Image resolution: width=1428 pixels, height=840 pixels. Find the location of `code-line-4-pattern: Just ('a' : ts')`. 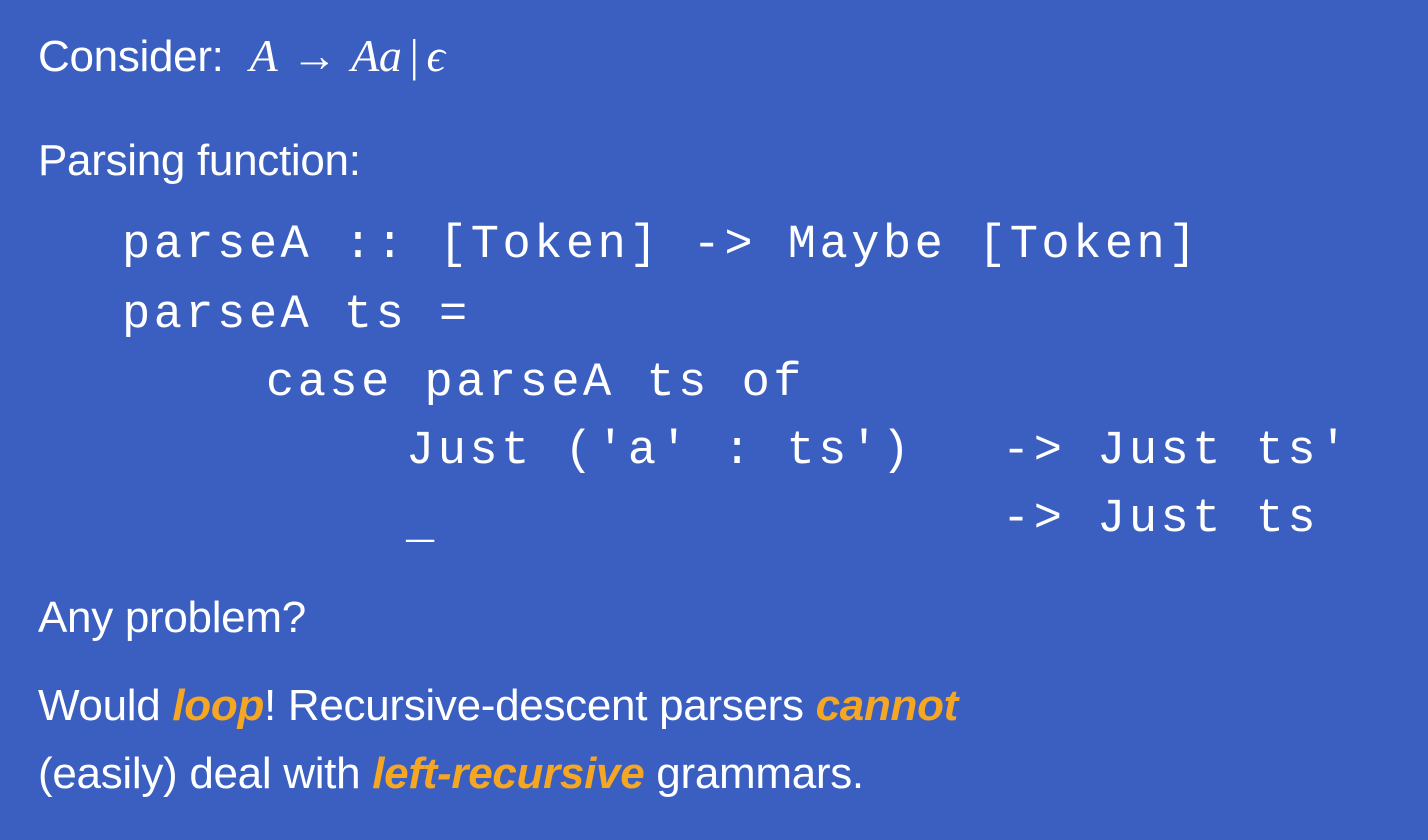

code-line-4-pattern: Just ('a' : ts') is located at coordinates (660, 451).